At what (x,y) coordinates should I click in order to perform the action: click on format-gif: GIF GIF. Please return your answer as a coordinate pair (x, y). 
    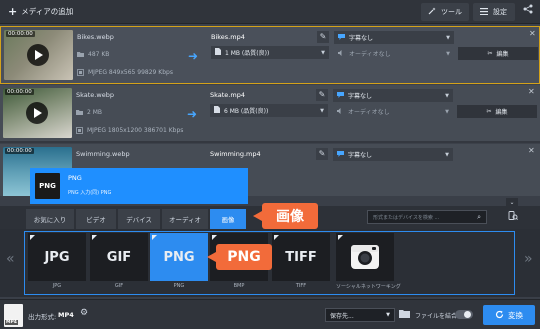
    Looking at the image, I should click on (119, 262).